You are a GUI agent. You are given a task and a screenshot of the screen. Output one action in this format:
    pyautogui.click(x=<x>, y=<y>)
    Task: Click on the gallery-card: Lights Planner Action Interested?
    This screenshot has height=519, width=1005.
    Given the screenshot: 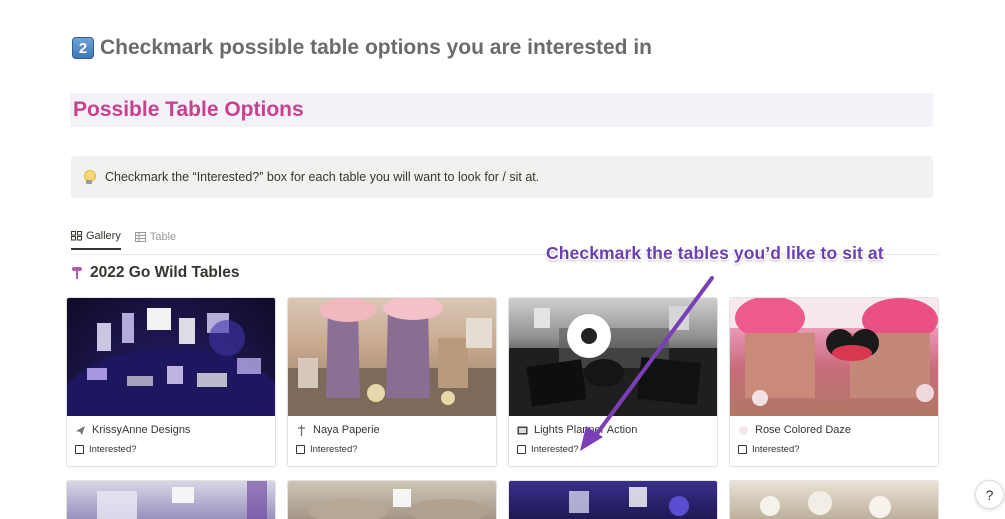 What is the action you would take?
    pyautogui.click(x=613, y=382)
    